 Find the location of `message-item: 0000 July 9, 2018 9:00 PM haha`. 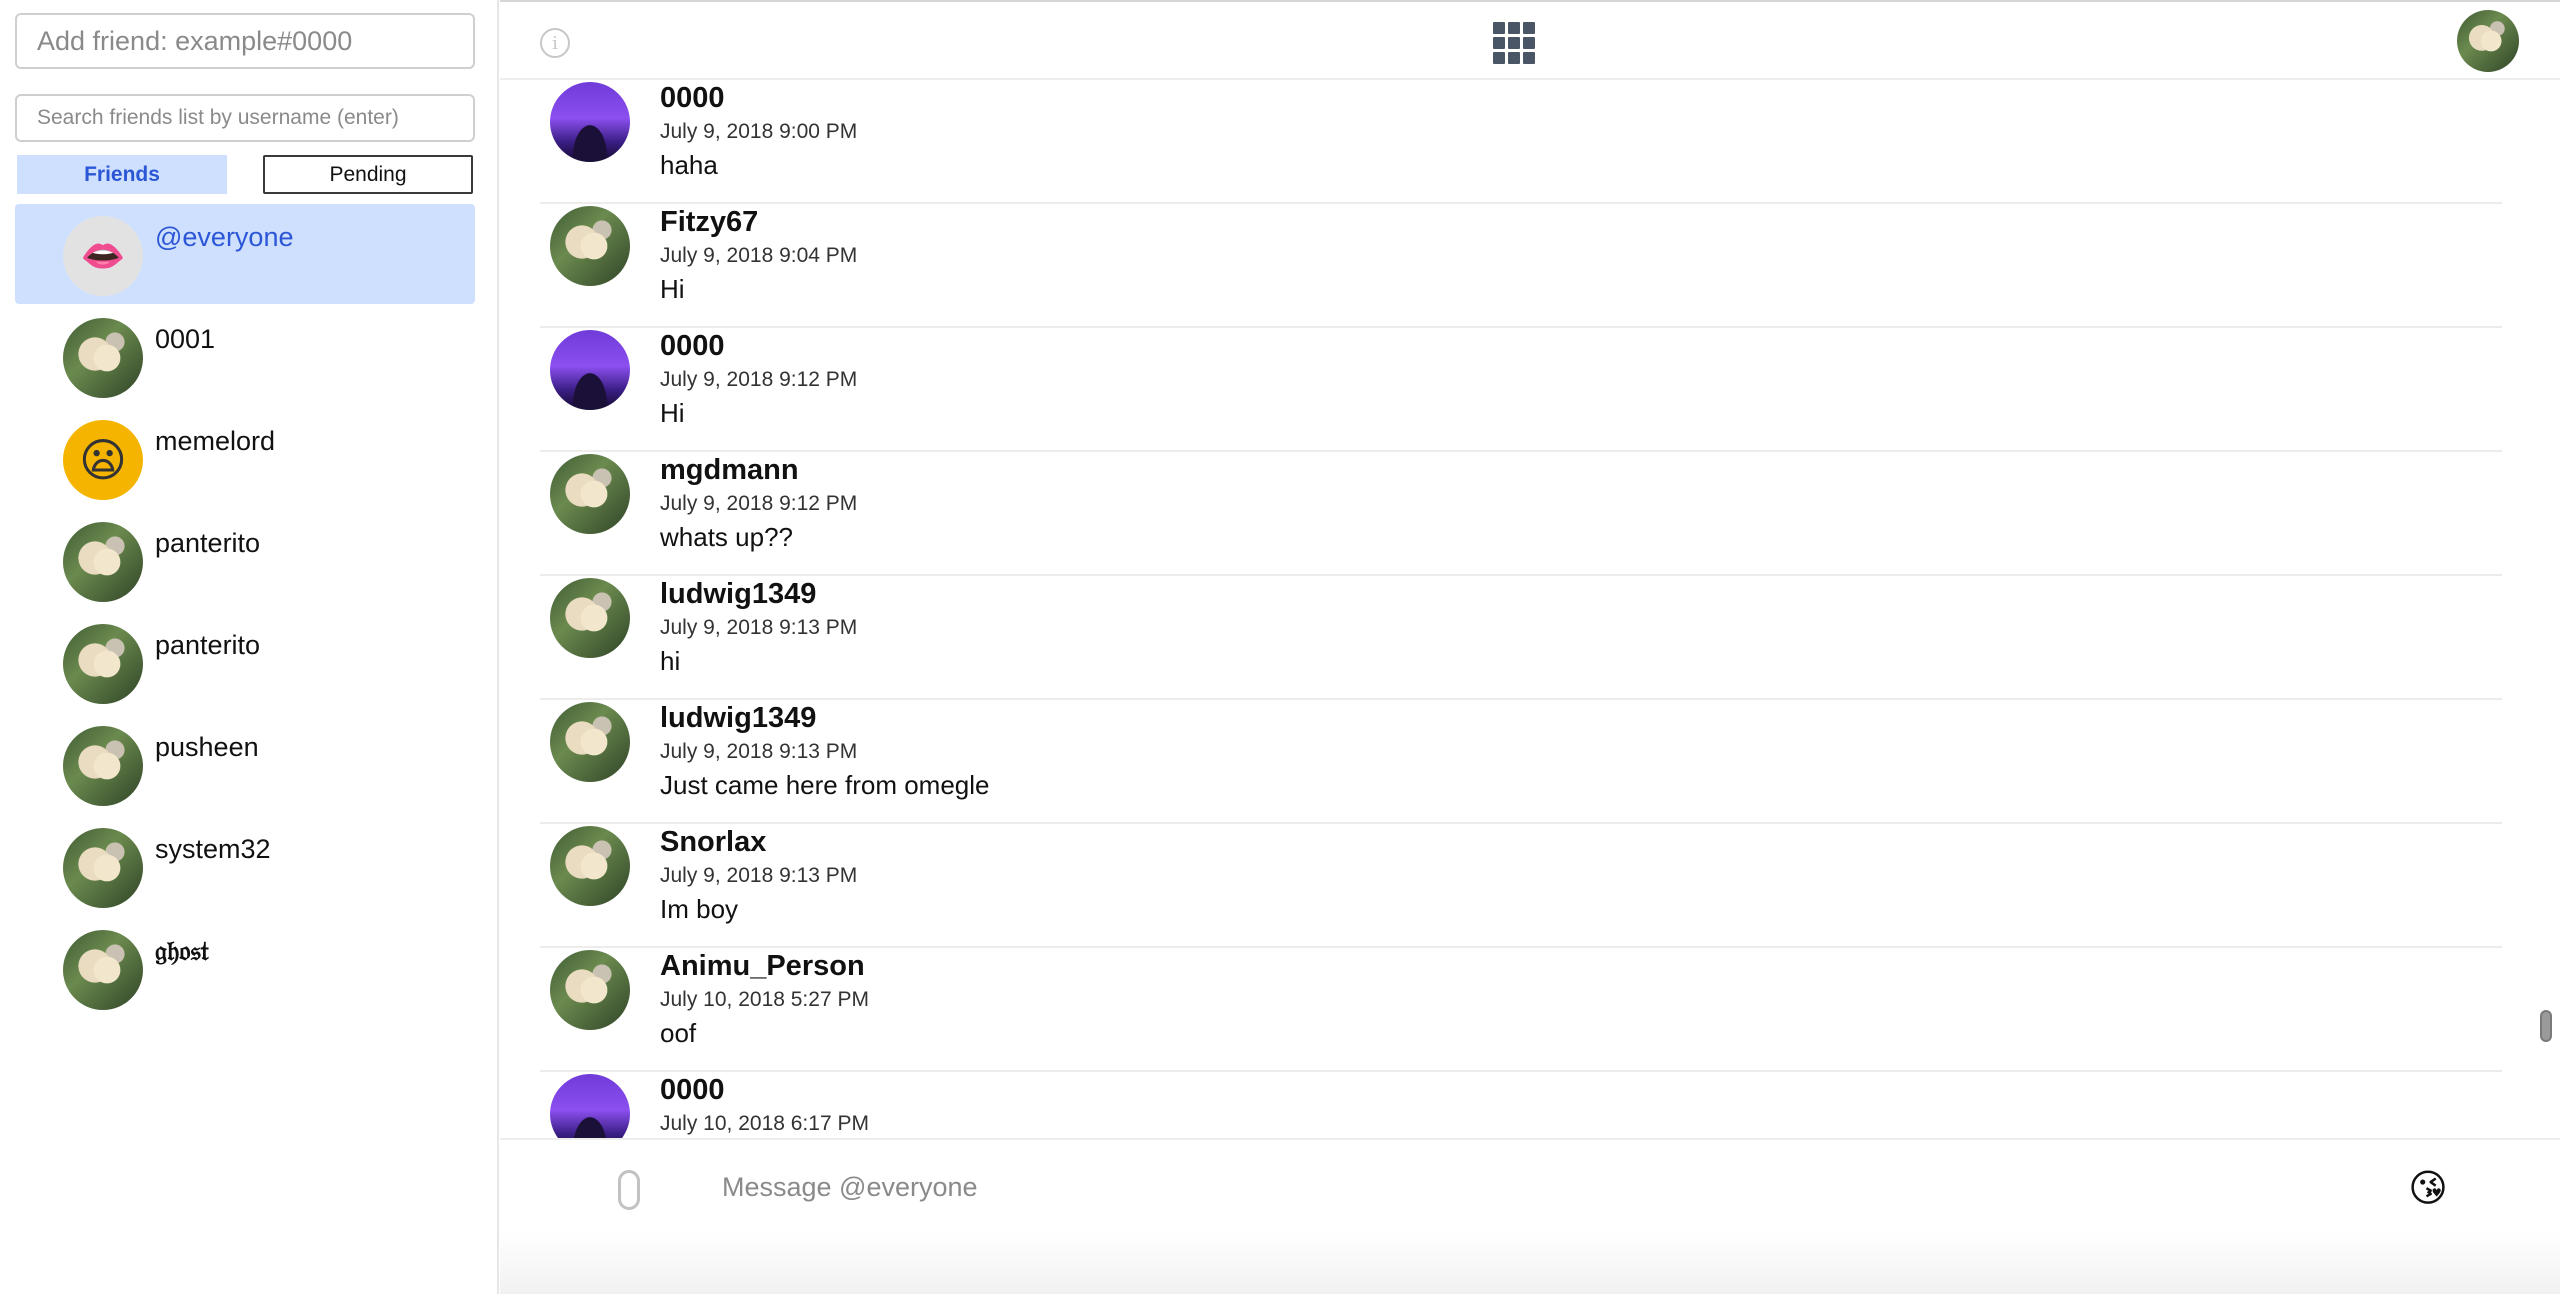

message-item: 0000 July 9, 2018 9:00 PM haha is located at coordinates (1521, 142).